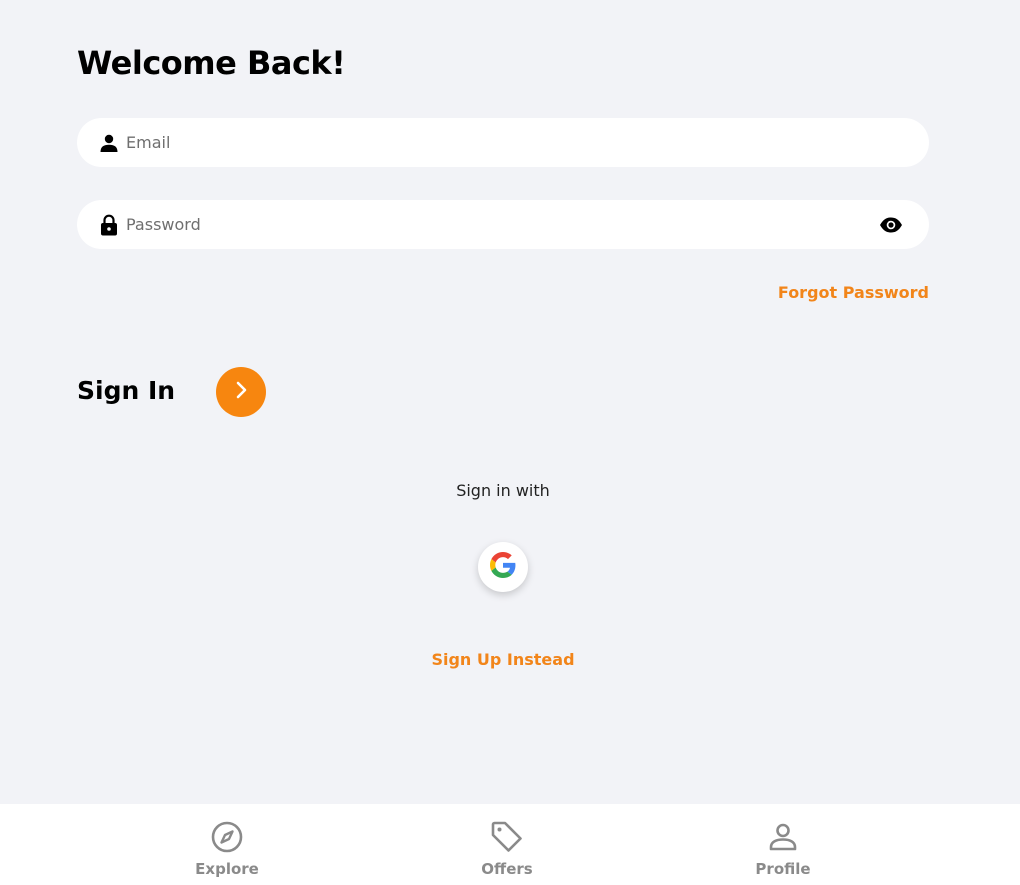  What do you see at coordinates (109, 143) in the screenshot?
I see `user-icon` at bounding box center [109, 143].